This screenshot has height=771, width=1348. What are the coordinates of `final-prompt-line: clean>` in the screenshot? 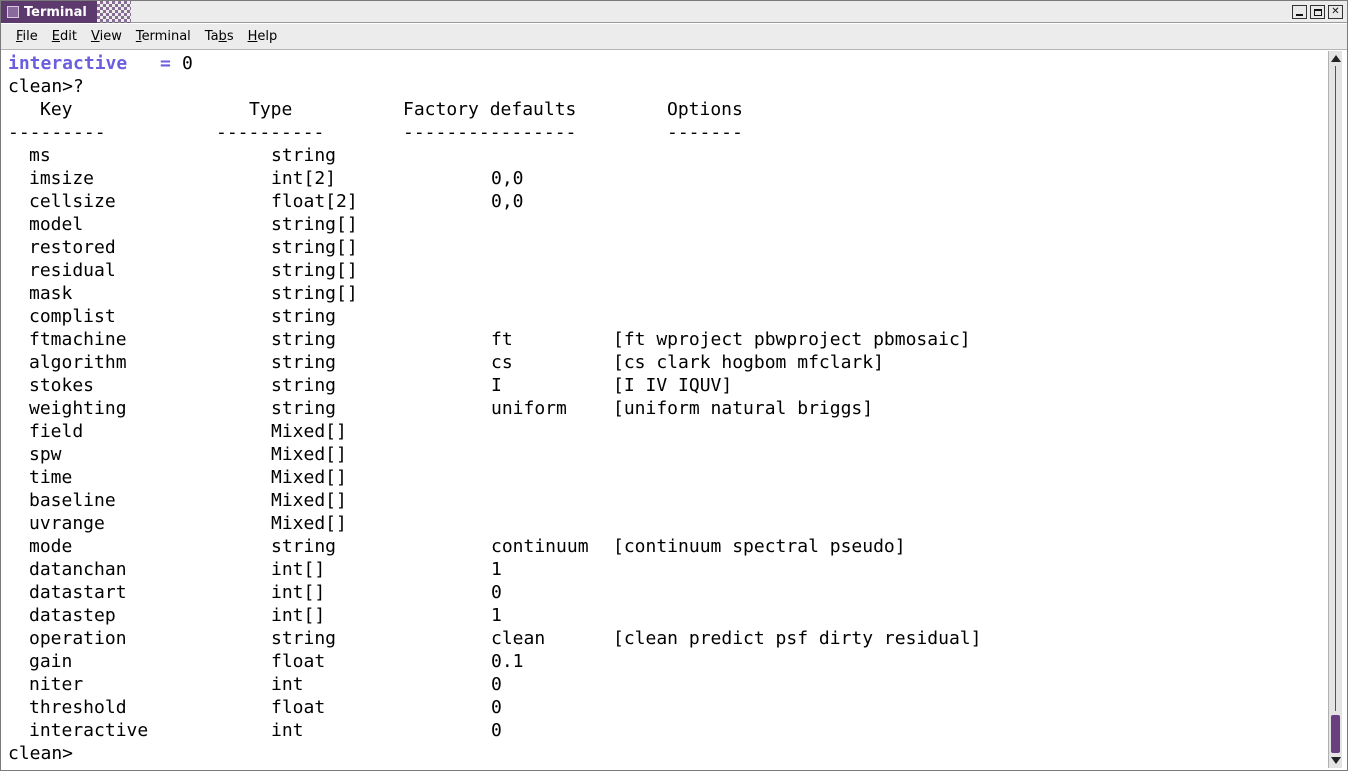 It's located at (41, 753).